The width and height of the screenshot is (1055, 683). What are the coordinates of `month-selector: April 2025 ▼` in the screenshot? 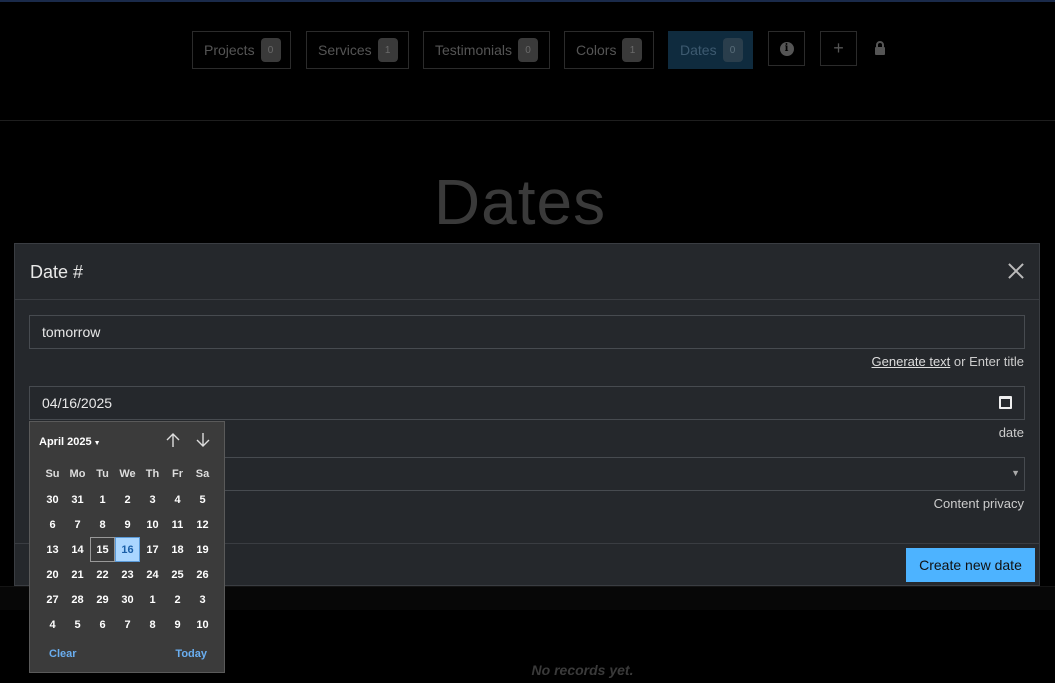 It's located at (70, 442).